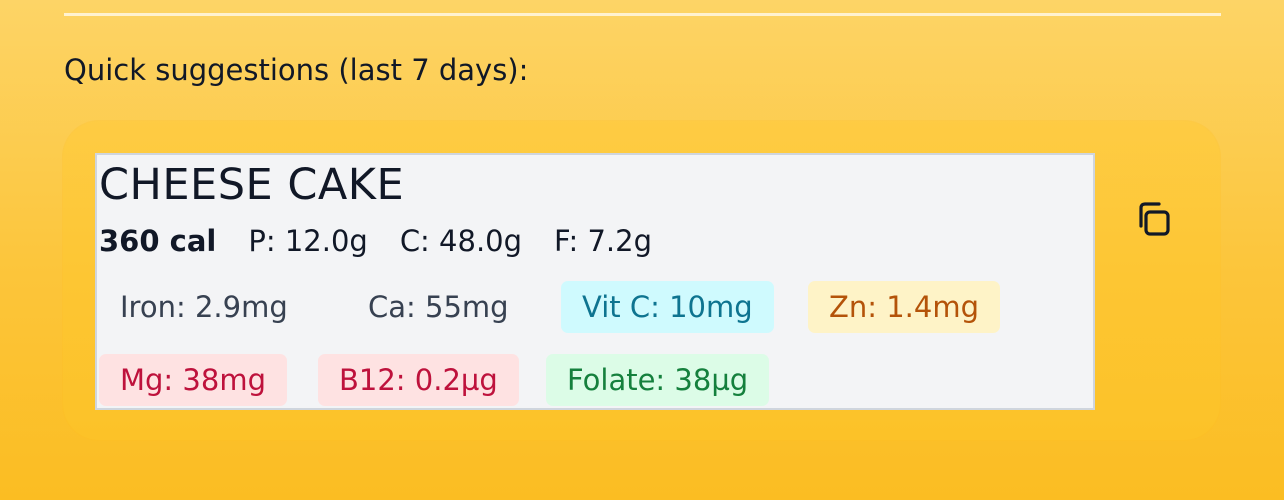 The image size is (1284, 500). Describe the element at coordinates (642, 14) in the screenshot. I see `section-divider` at that location.